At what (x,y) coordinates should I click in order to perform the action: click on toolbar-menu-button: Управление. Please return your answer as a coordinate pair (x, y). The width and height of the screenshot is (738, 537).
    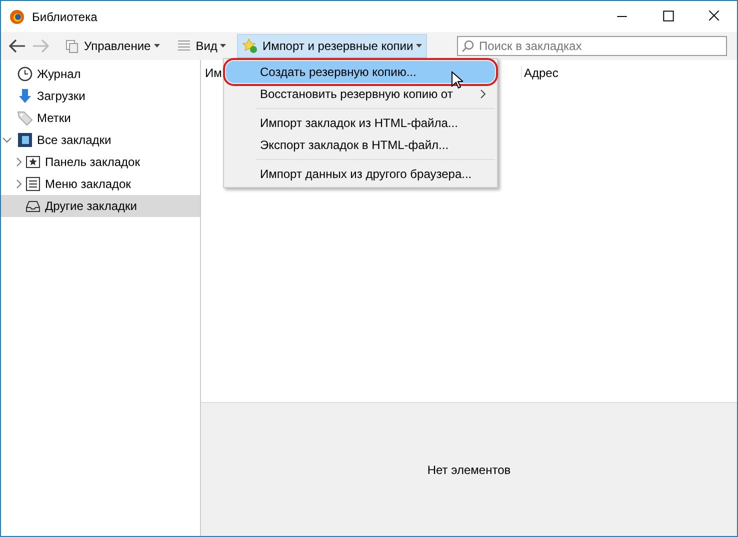
    Looking at the image, I should click on (112, 46).